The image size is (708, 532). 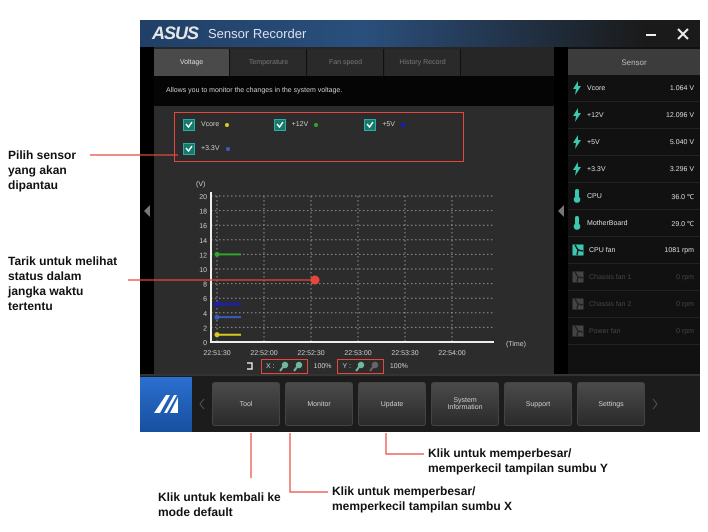 I want to click on callout-text: Klik untuk memperbesar/ memperkecil tampilan sumbu Y, so click(x=518, y=461).